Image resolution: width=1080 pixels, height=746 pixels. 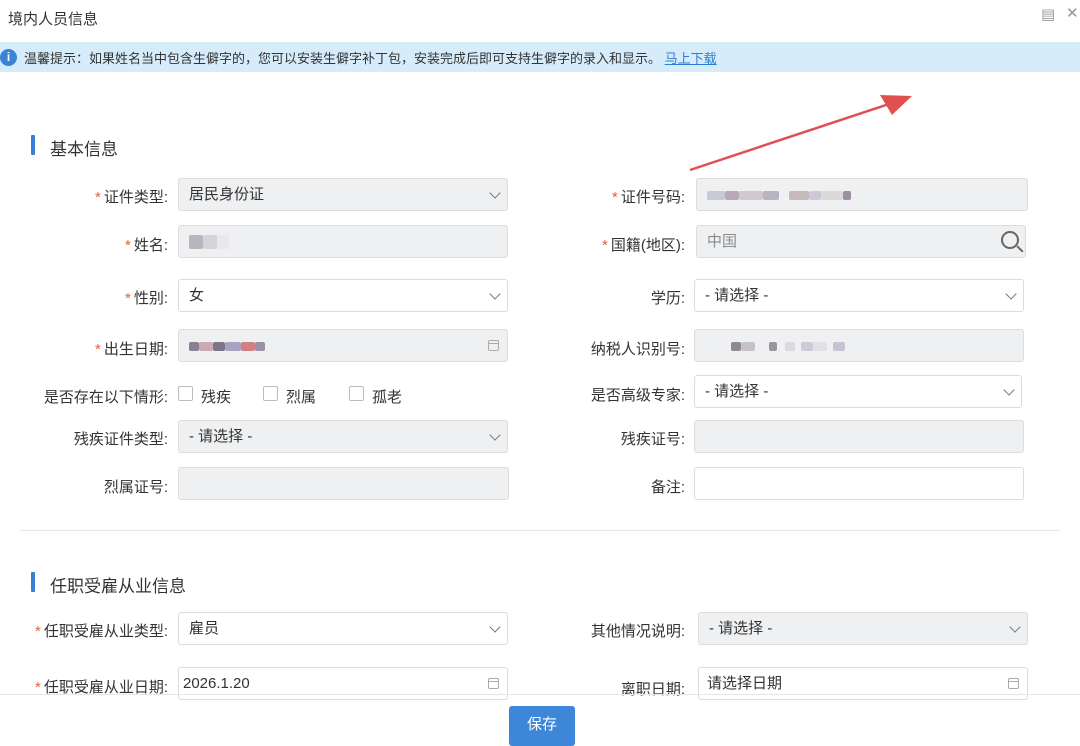 I want to click on nationality-field: 中国, so click(x=861, y=241).